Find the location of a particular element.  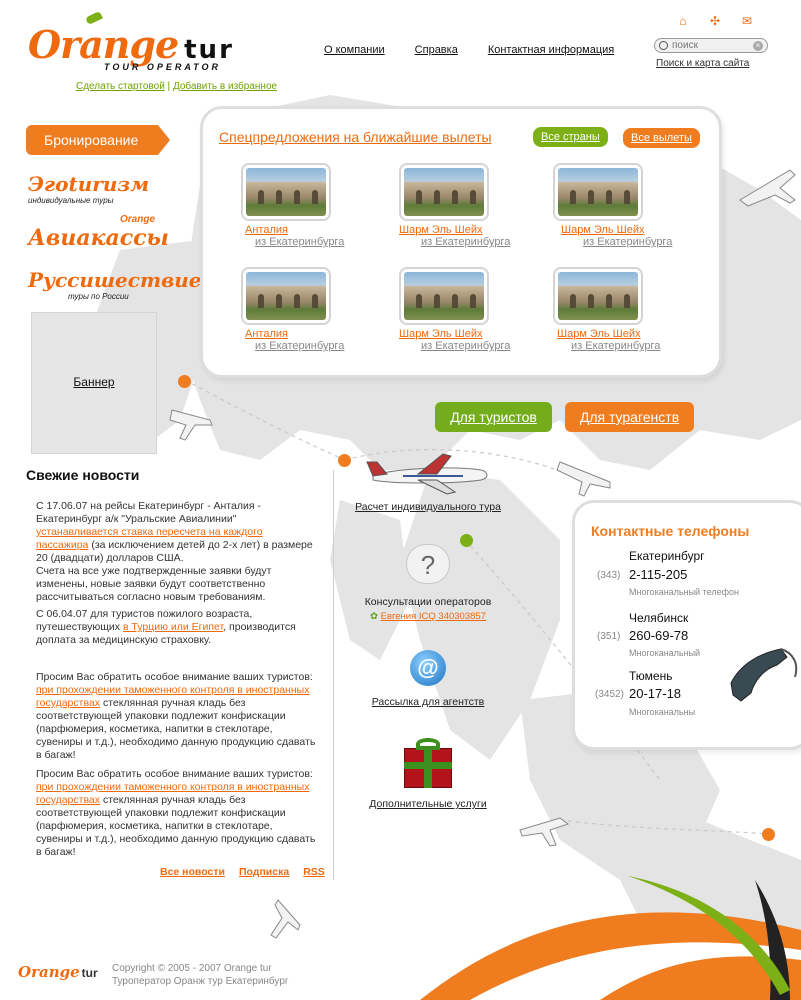

contact-city: Тюмень is located at coordinates (651, 676).